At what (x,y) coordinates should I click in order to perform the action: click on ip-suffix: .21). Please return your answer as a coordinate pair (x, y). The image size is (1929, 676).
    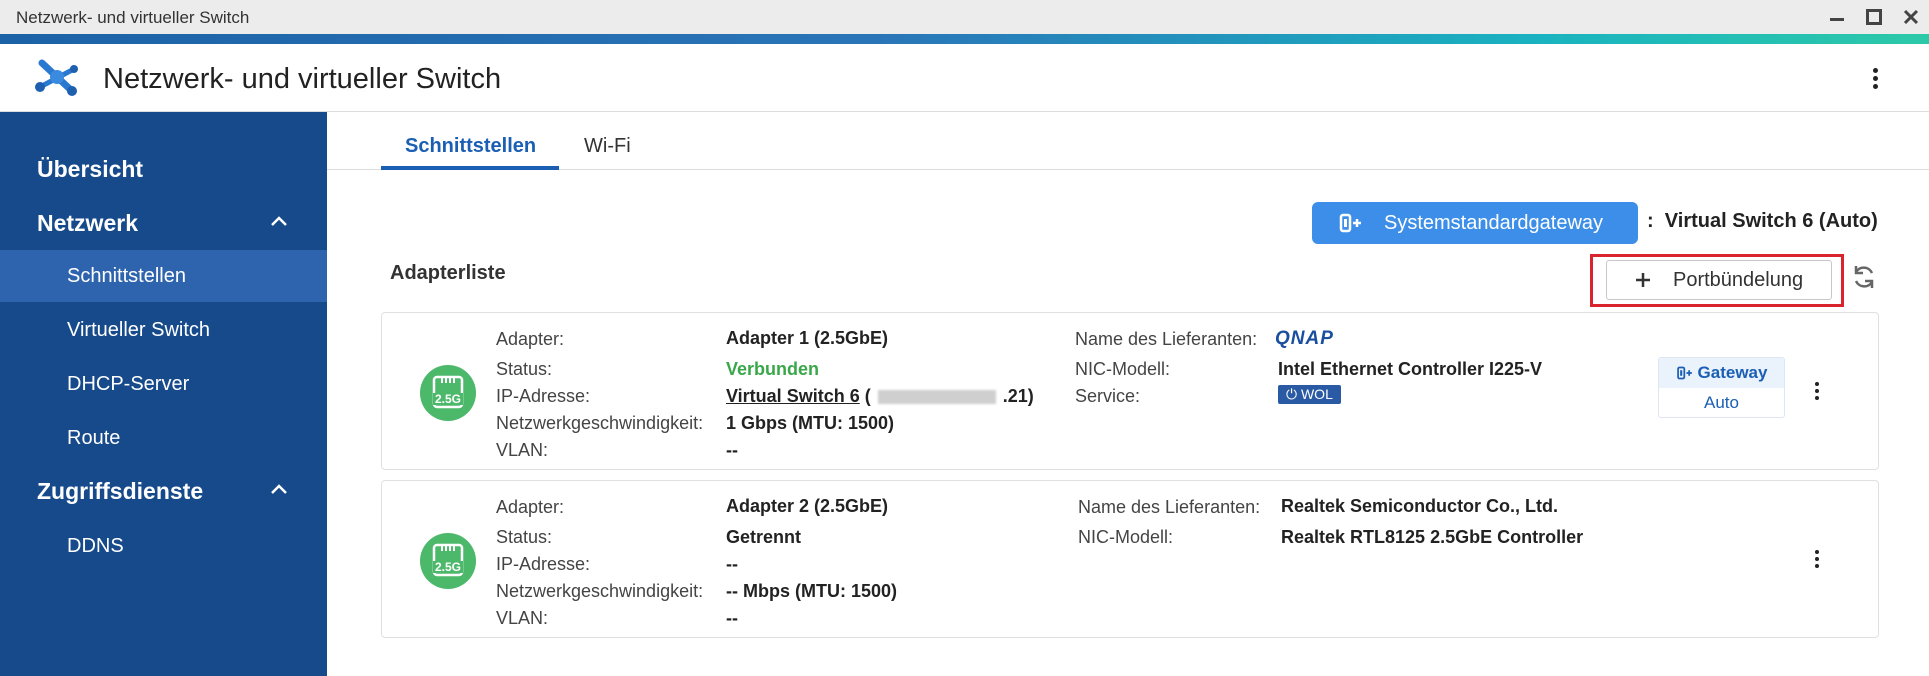
    Looking at the image, I should click on (1018, 396).